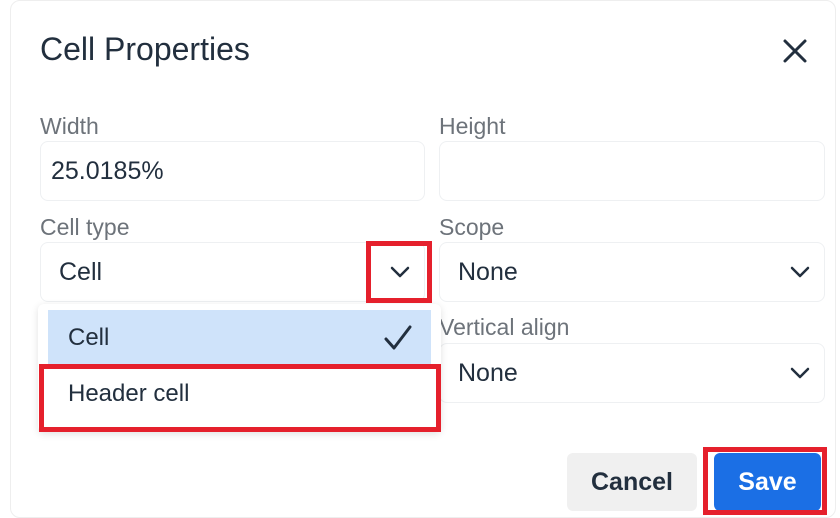  Describe the element at coordinates (81, 271) in the screenshot. I see `cell-type-value: Cell` at that location.